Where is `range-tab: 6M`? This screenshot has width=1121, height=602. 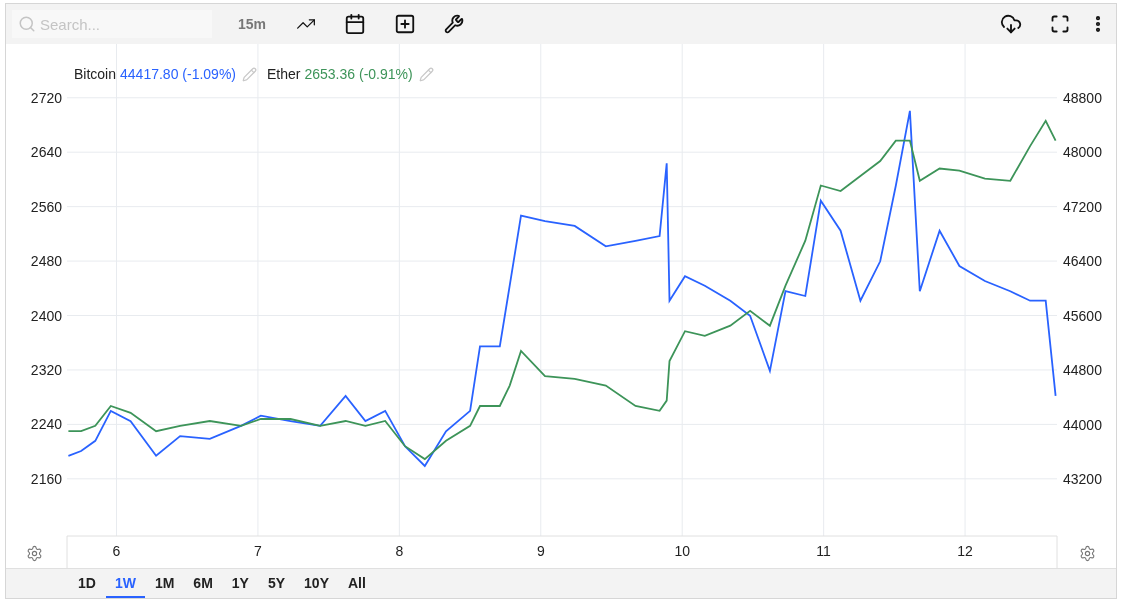 range-tab: 6M is located at coordinates (203, 583).